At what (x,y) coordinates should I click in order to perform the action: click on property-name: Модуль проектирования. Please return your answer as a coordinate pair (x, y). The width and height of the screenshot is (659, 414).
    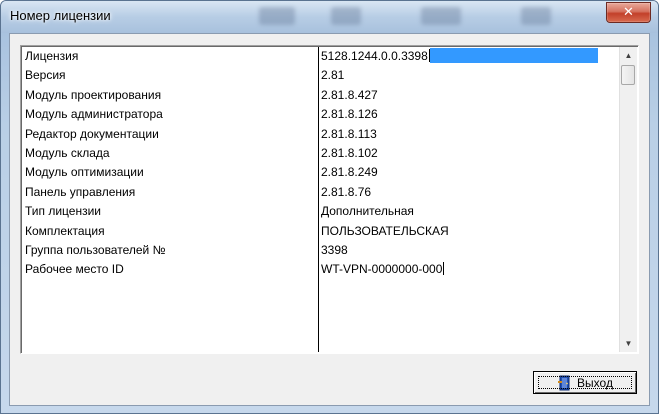
    Looking at the image, I should click on (93, 94).